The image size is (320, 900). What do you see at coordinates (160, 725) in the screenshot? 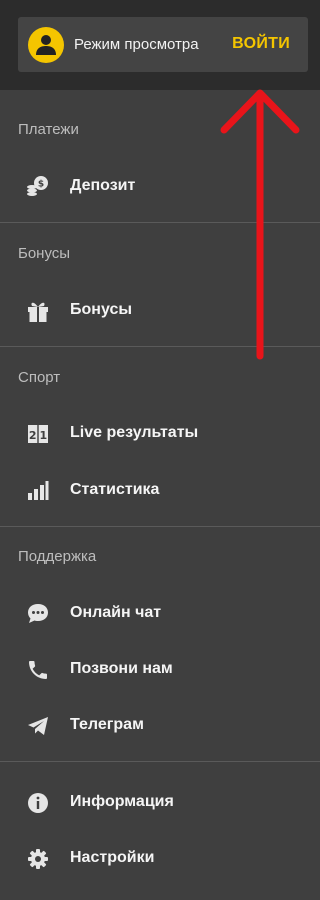
I see `menu-item-telegram: Телеграм` at bounding box center [160, 725].